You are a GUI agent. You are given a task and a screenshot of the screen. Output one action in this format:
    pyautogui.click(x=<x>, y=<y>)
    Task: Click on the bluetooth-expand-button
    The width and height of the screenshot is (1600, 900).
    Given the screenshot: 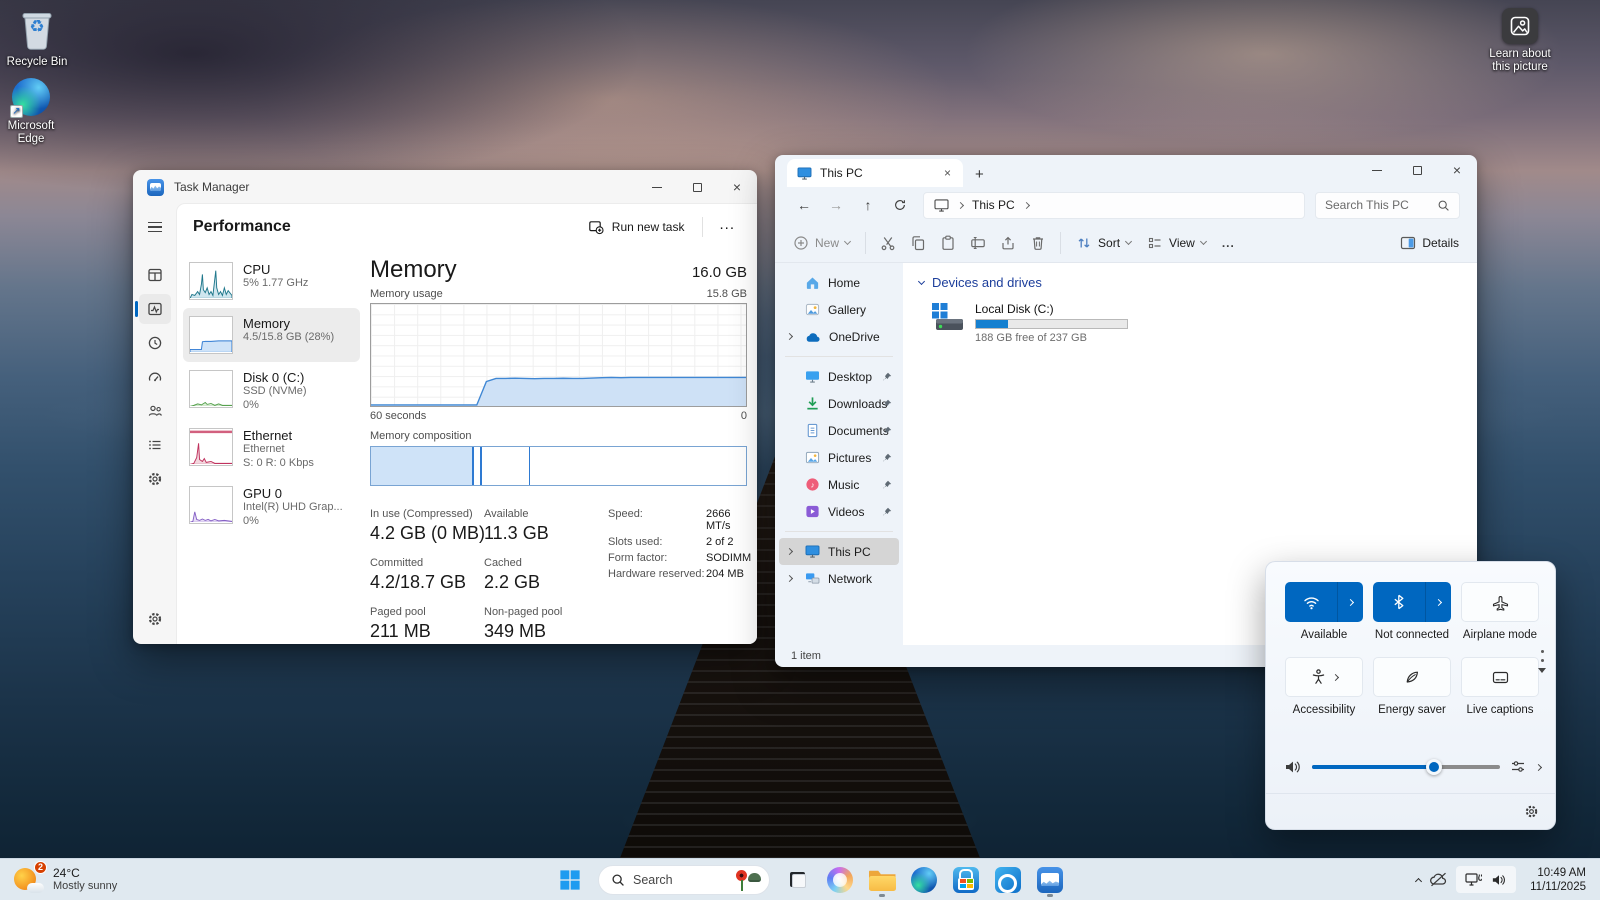 What is the action you would take?
    pyautogui.click(x=1438, y=602)
    